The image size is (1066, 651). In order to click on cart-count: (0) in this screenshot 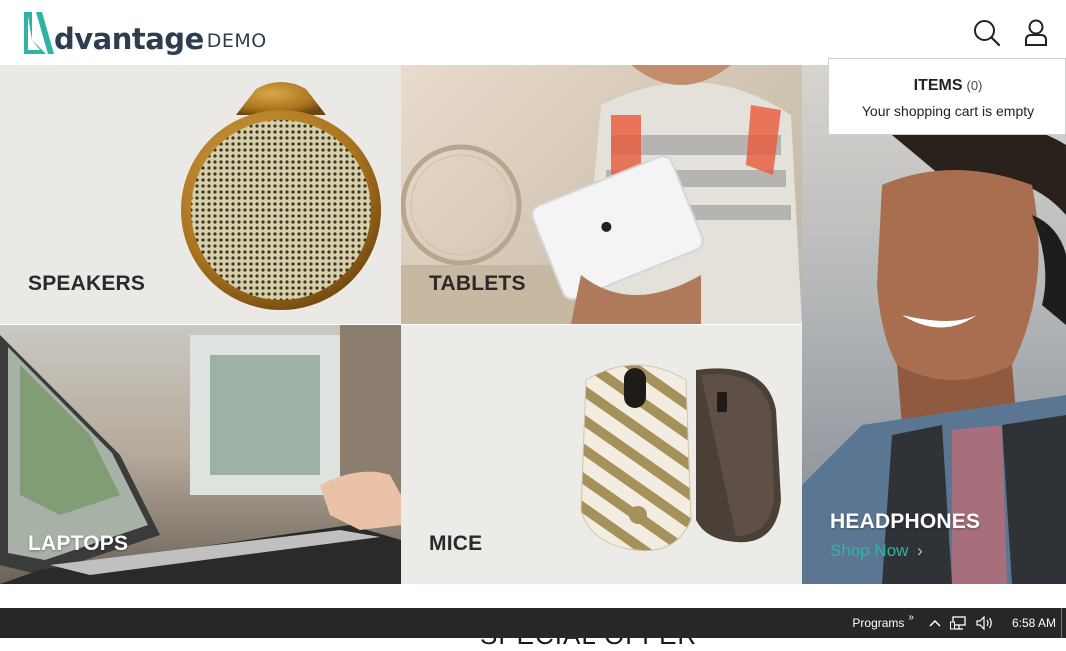, I will do `click(974, 85)`.